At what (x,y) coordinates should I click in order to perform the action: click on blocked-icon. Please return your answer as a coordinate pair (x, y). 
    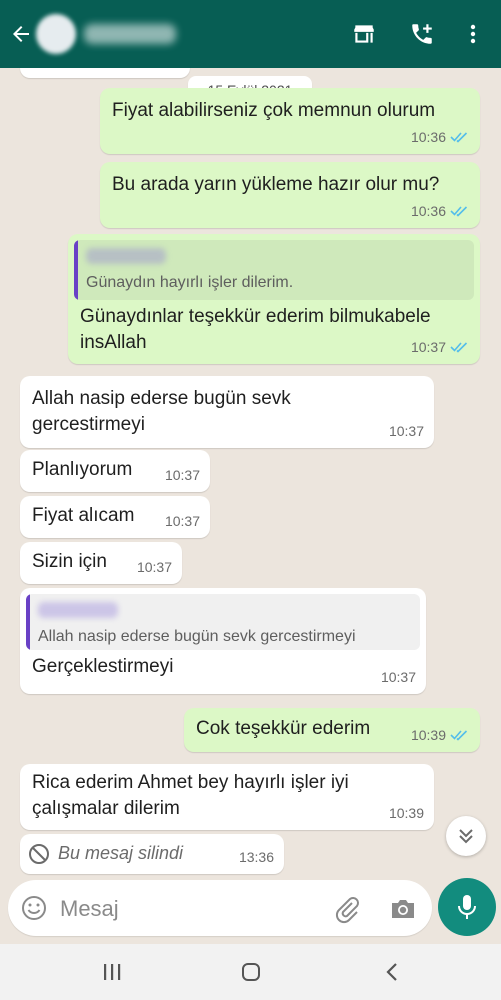
    Looking at the image, I should click on (39, 854).